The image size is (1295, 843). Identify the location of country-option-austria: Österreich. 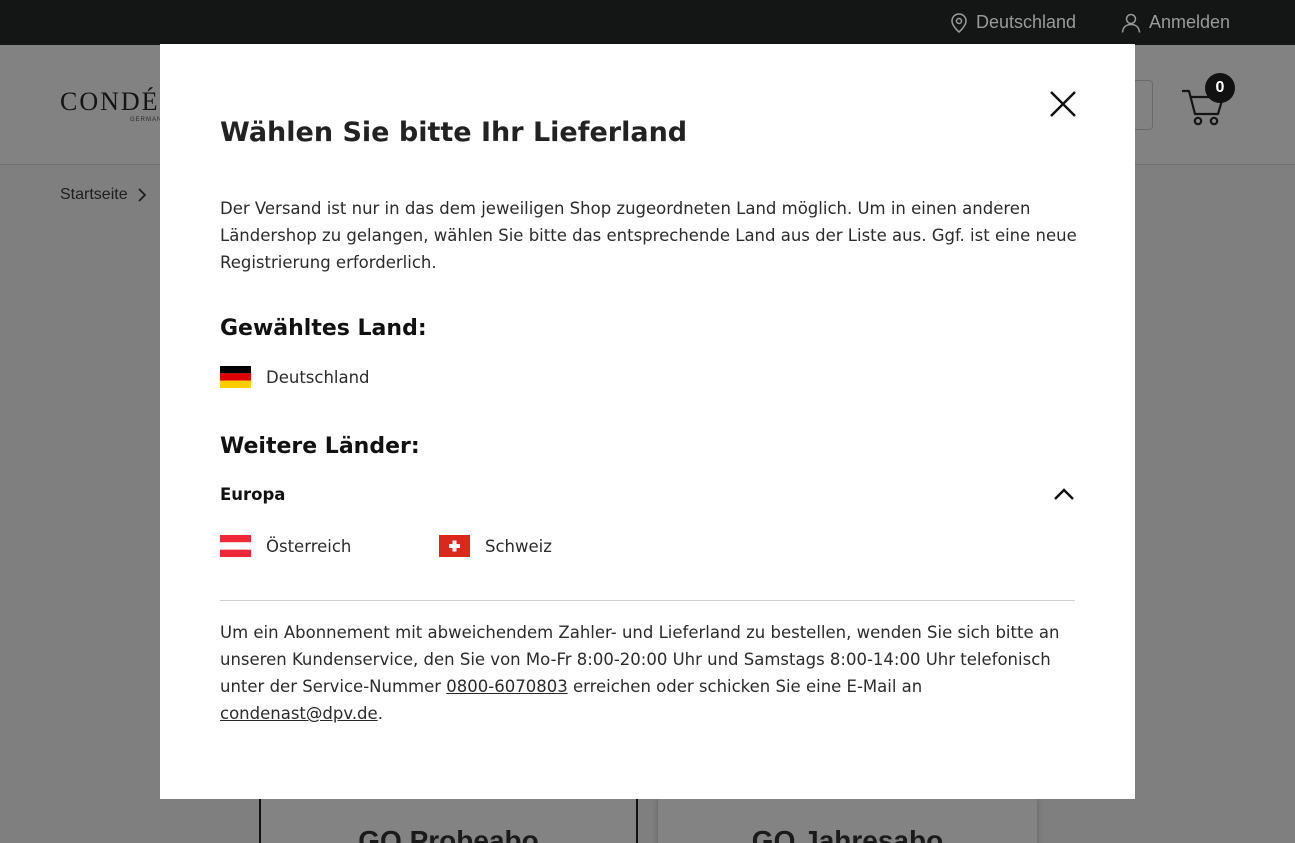
(285, 546).